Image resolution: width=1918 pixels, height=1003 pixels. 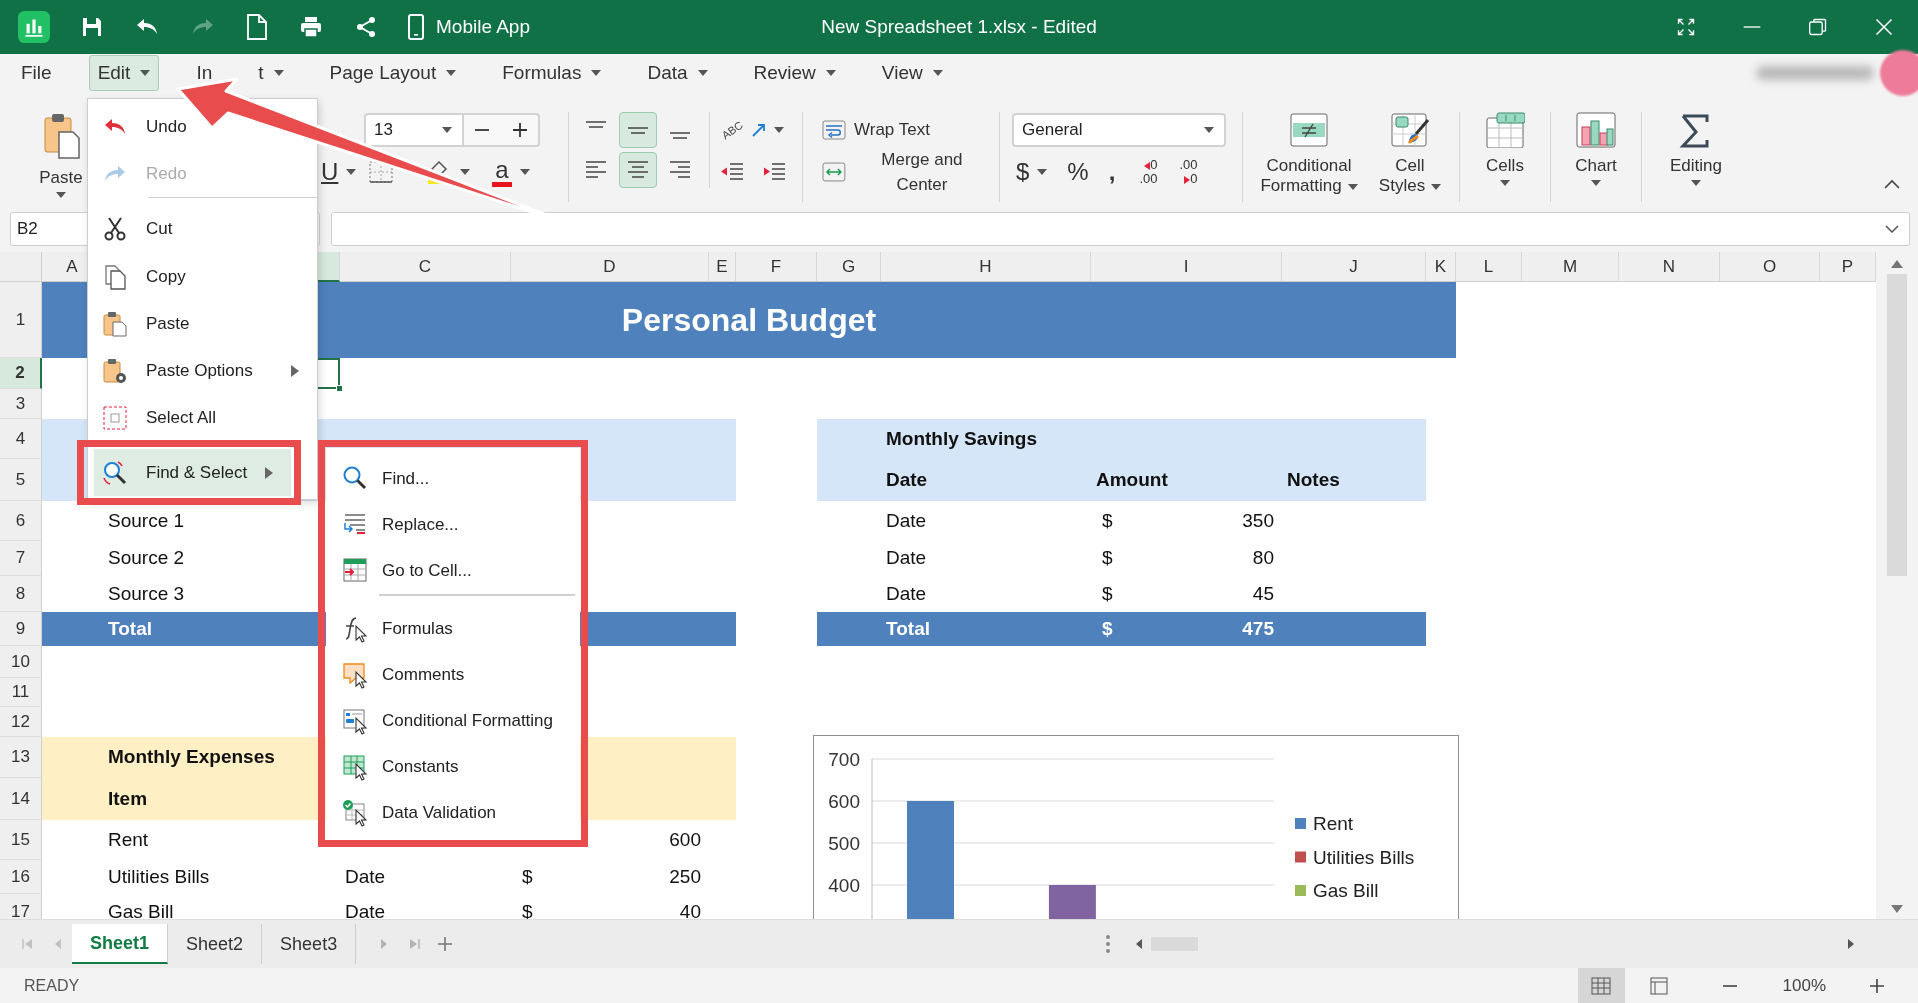 What do you see at coordinates (610, 267) in the screenshot?
I see `column-header: D` at bounding box center [610, 267].